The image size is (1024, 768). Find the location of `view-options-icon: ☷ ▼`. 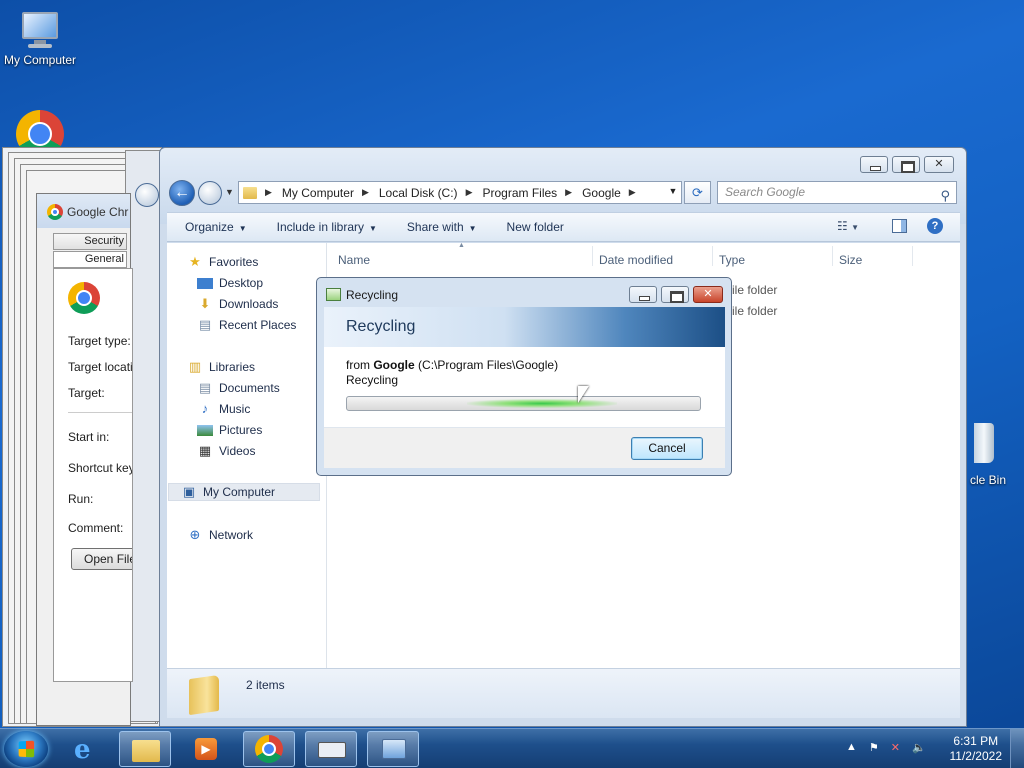

view-options-icon: ☷ ▼ is located at coordinates (848, 226).